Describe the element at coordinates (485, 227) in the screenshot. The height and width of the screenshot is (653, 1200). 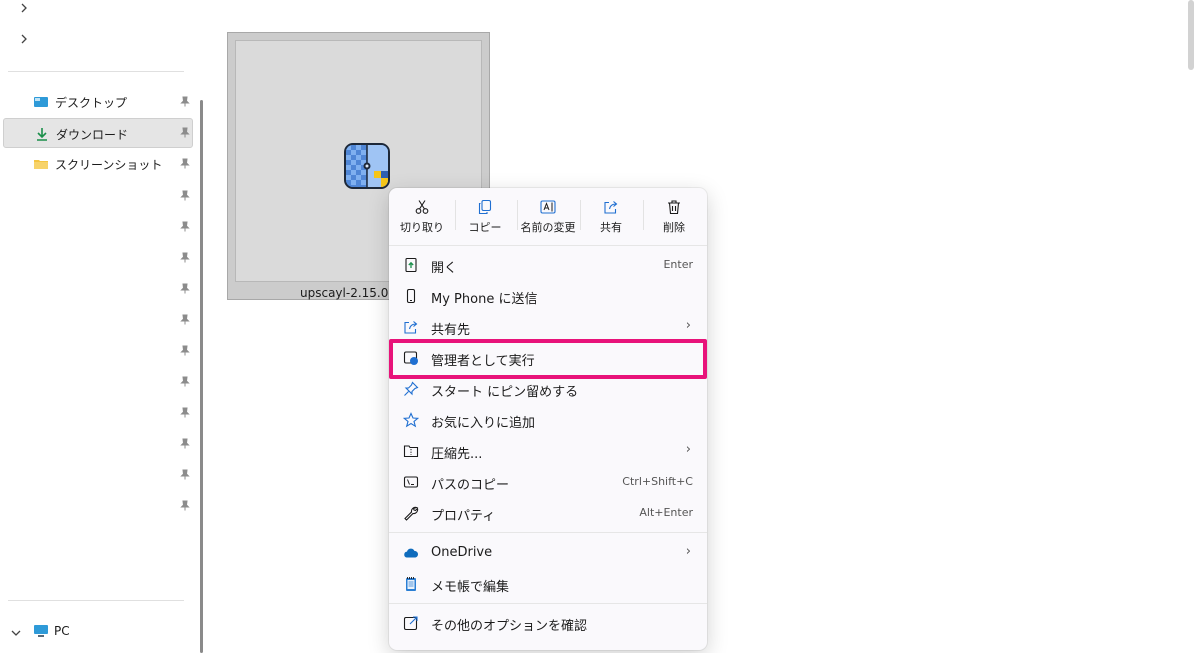
I see `copy-label: コピー` at that location.